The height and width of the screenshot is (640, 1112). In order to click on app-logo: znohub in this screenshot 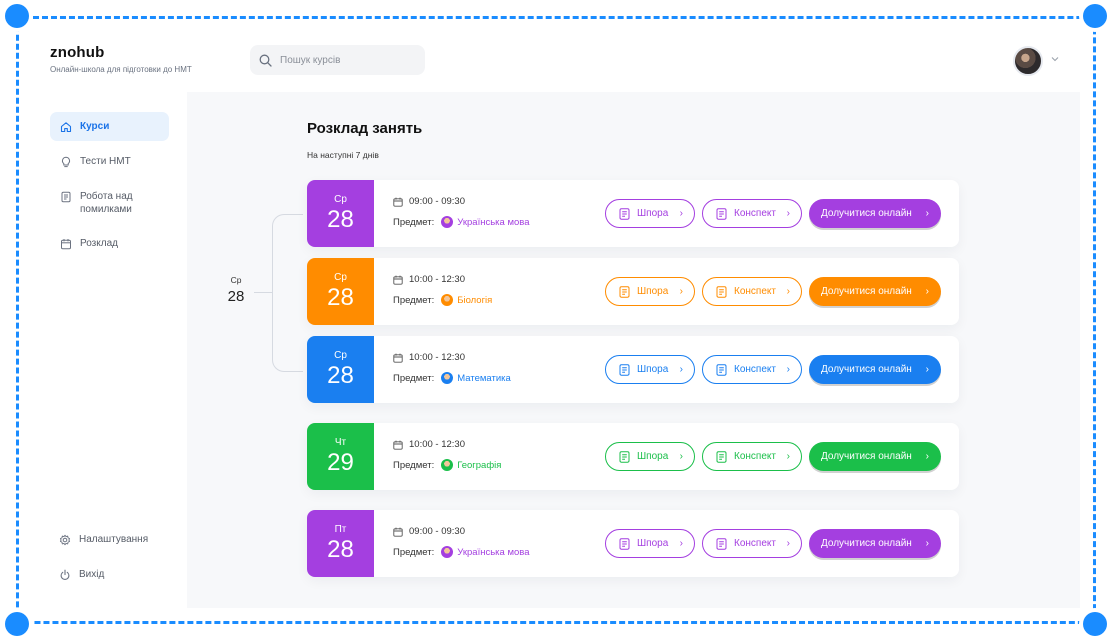, I will do `click(77, 52)`.